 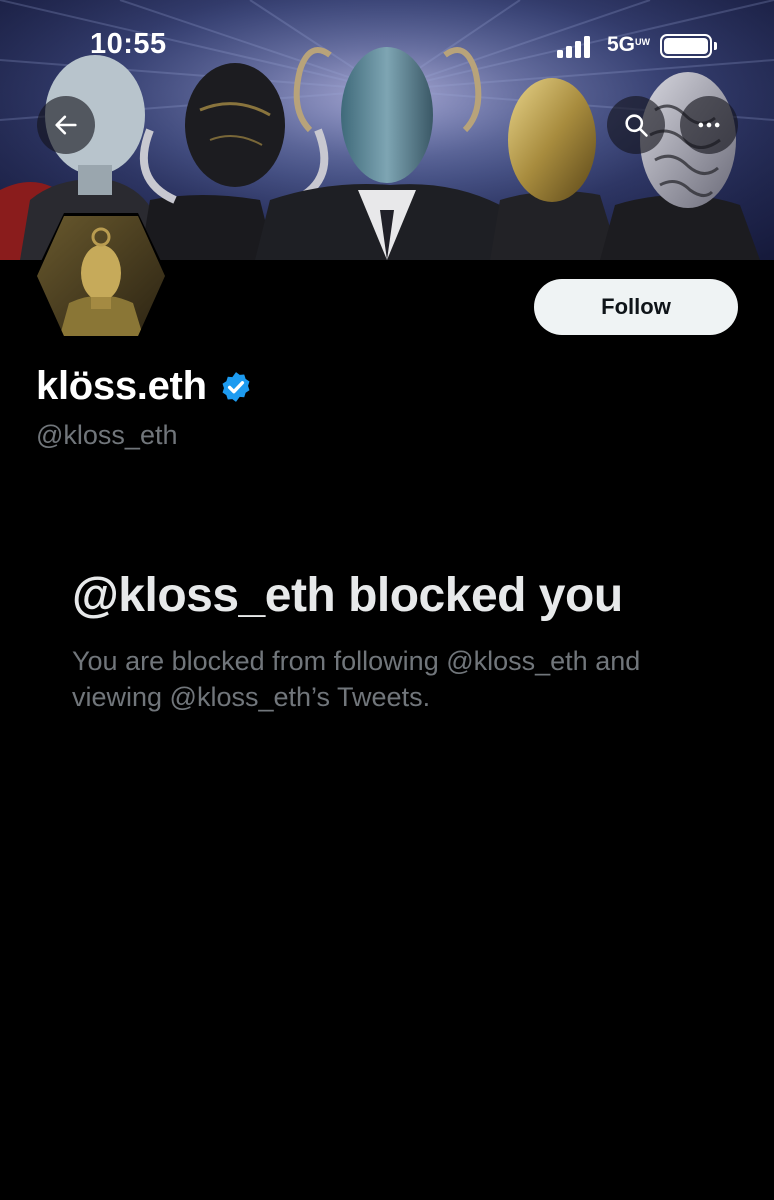 I want to click on status-time: 10:55, so click(x=128, y=44).